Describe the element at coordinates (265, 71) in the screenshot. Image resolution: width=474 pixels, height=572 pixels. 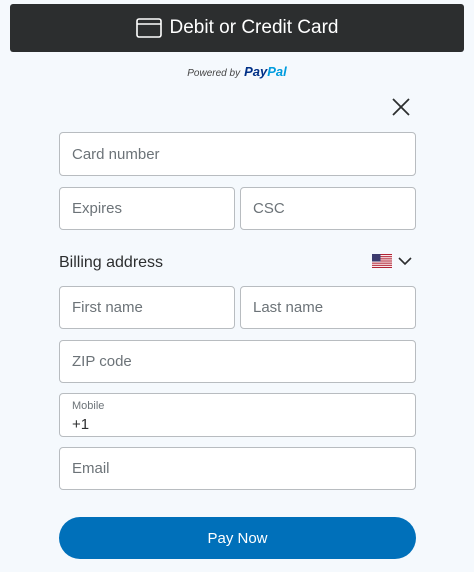
I see `paypal-logo: PayPal` at that location.